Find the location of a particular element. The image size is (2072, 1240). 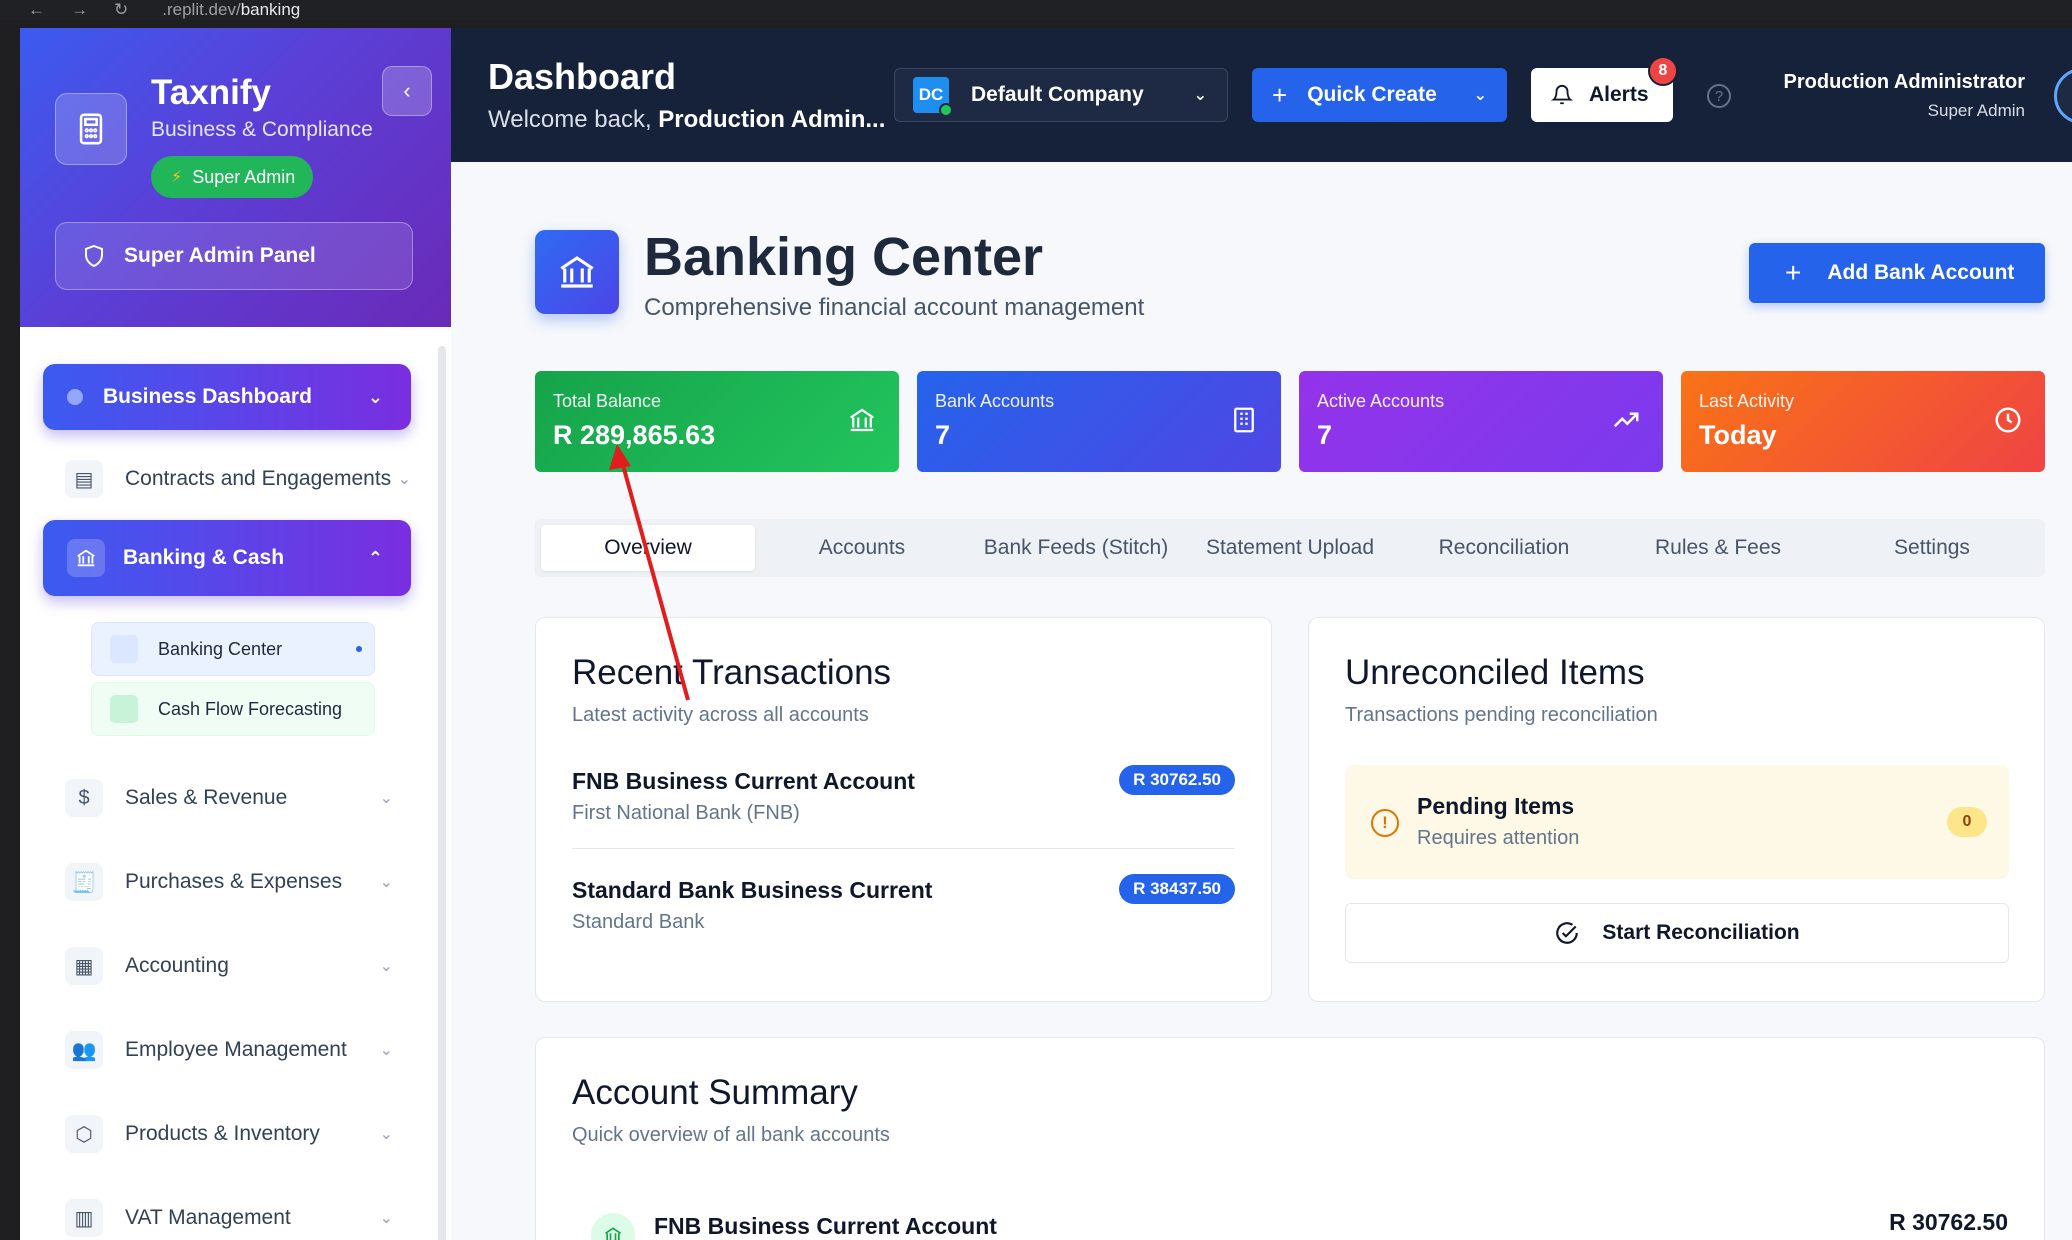

tab-statement-upload: Statement Upload is located at coordinates (1290, 548).